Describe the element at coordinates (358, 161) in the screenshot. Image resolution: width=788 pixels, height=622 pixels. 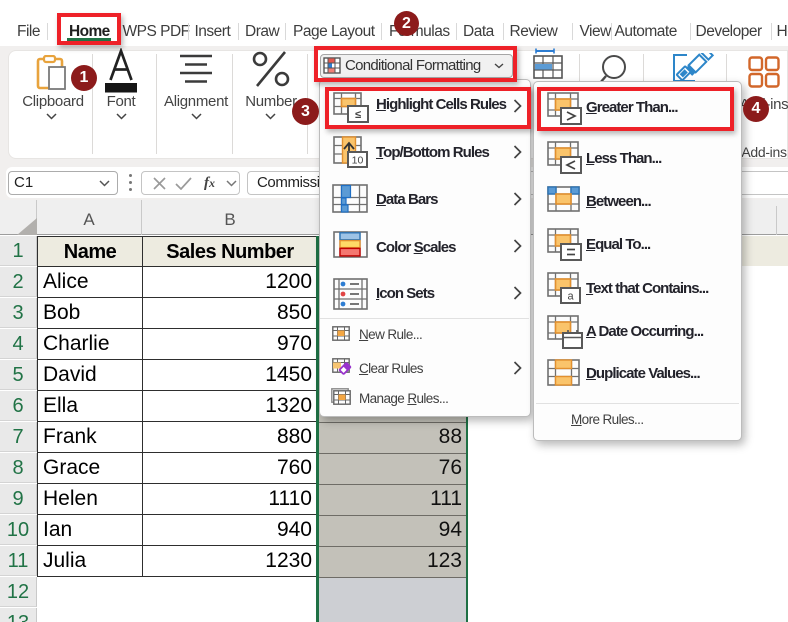
I see `svg-text: 10` at that location.